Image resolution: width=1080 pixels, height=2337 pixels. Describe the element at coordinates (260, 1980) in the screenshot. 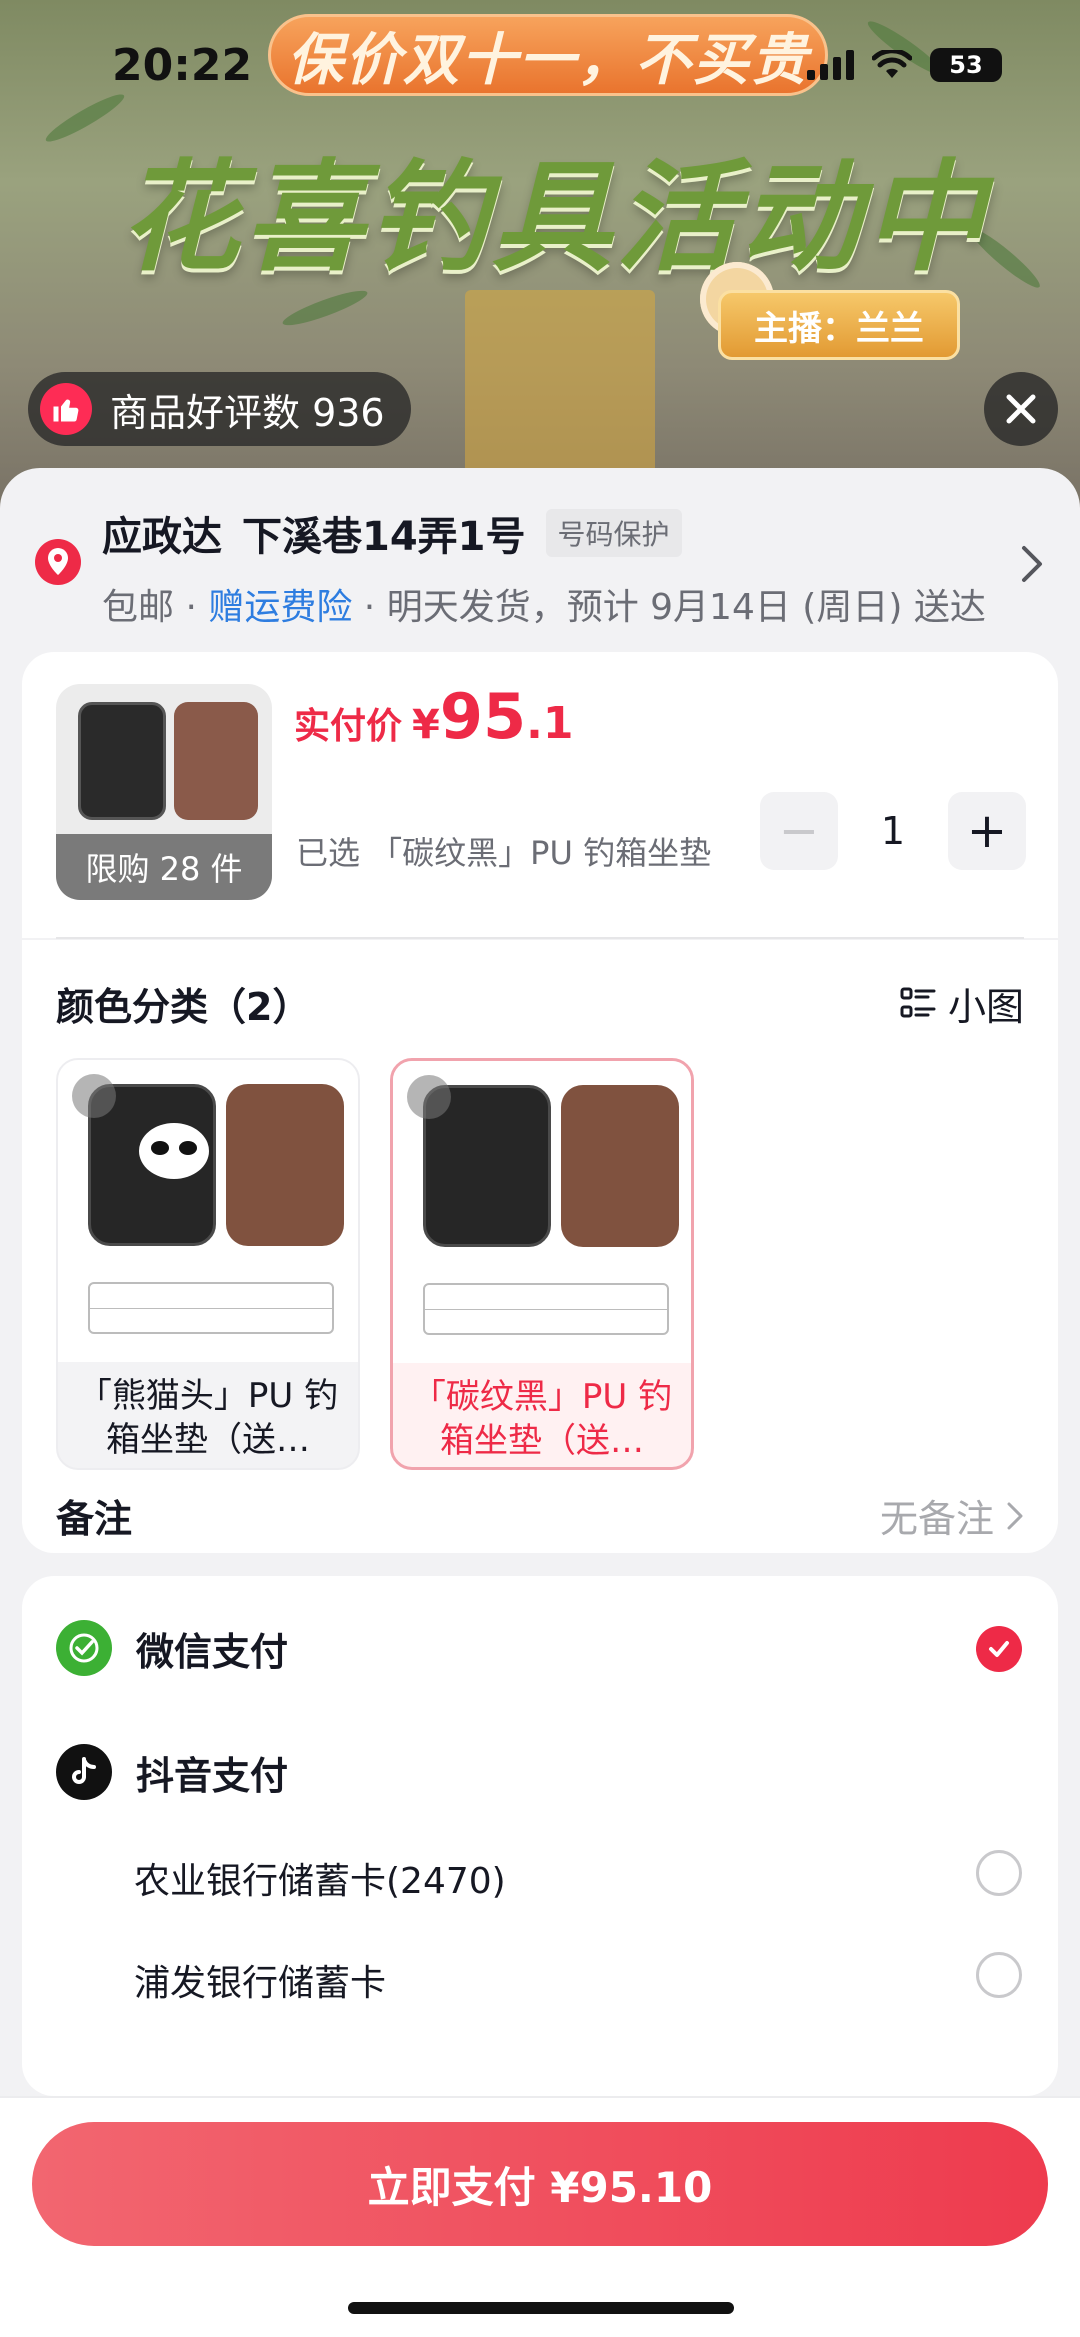

I see `spdb-debit-card-option: 浦发银行储蓄卡` at that location.